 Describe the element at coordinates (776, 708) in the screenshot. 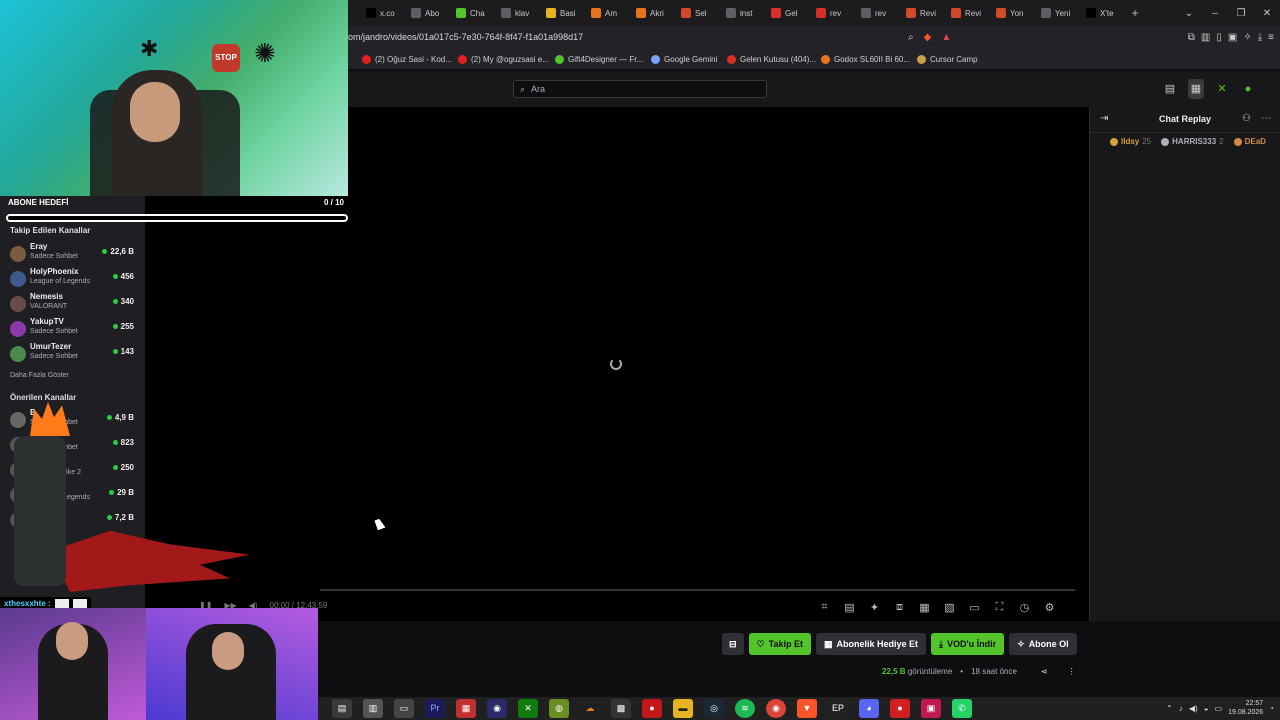

I see `chrome-icon: ◉` at that location.